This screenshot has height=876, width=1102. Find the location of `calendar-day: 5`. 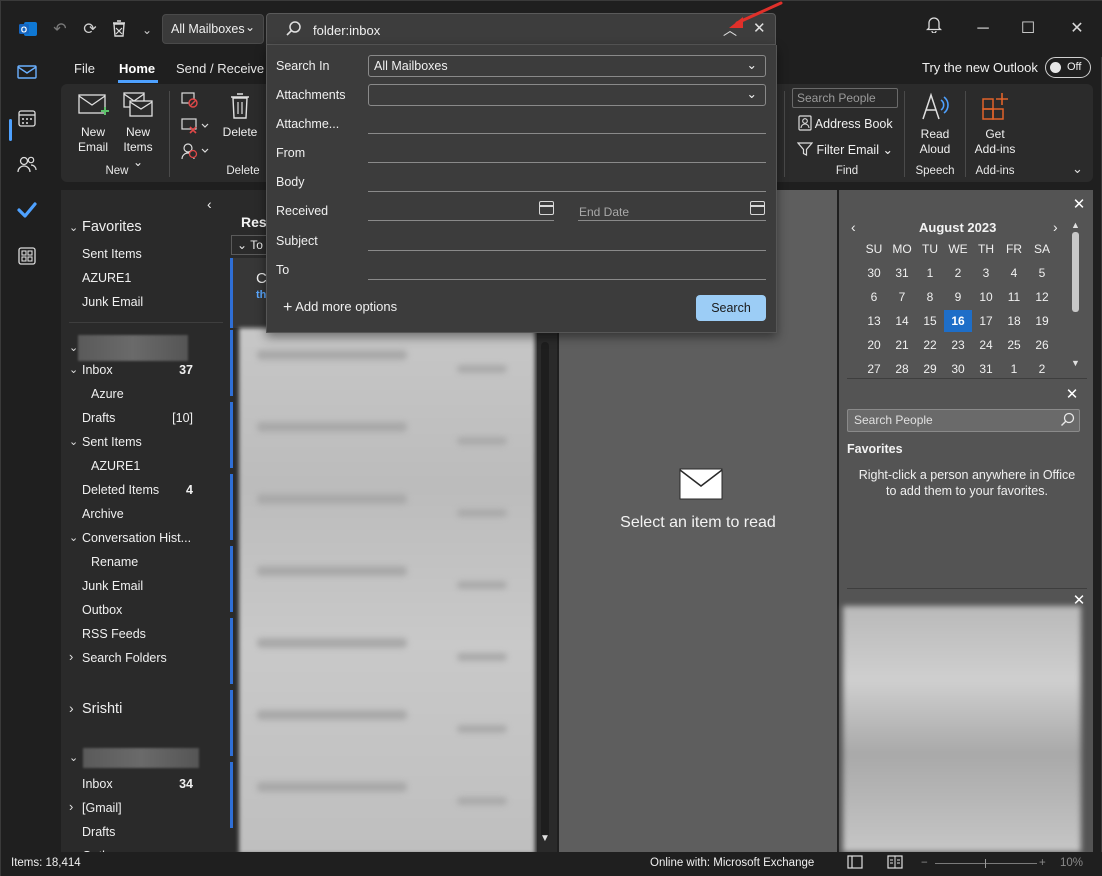

calendar-day: 5 is located at coordinates (1042, 273).